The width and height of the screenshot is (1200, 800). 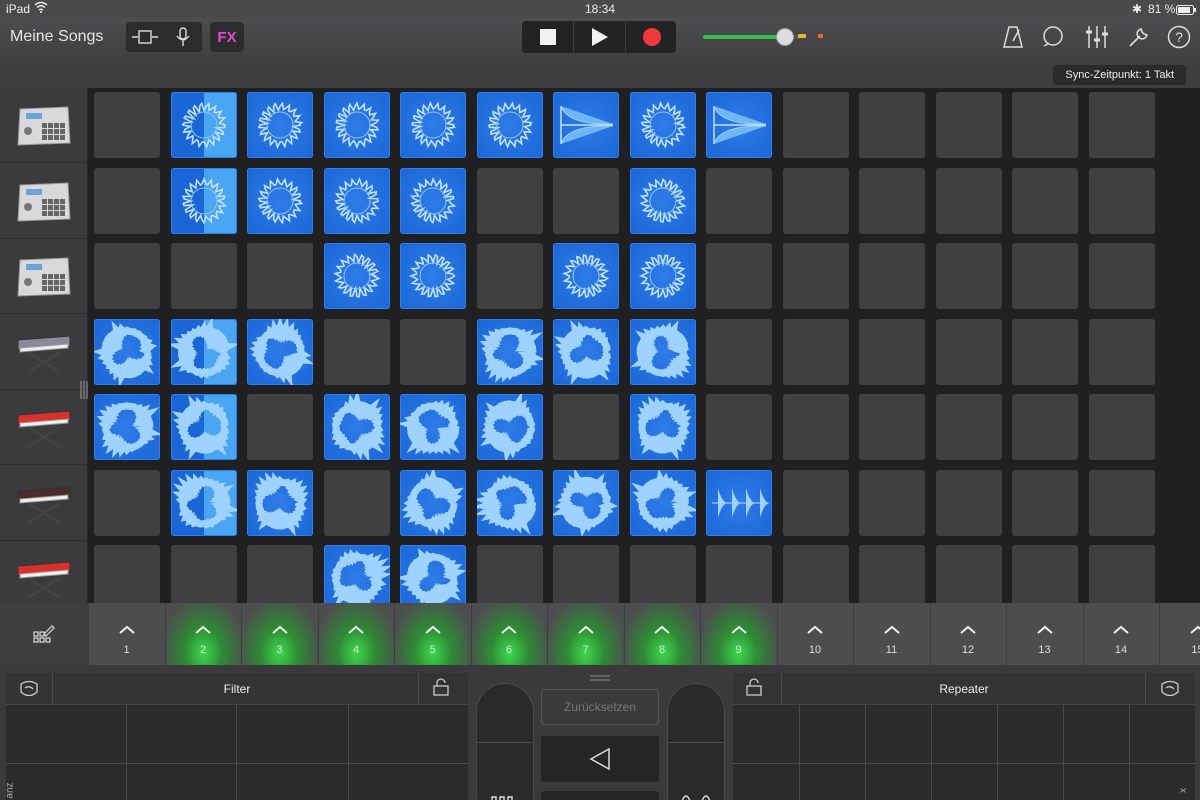 I want to click on column-resize-handle, so click(x=84, y=390).